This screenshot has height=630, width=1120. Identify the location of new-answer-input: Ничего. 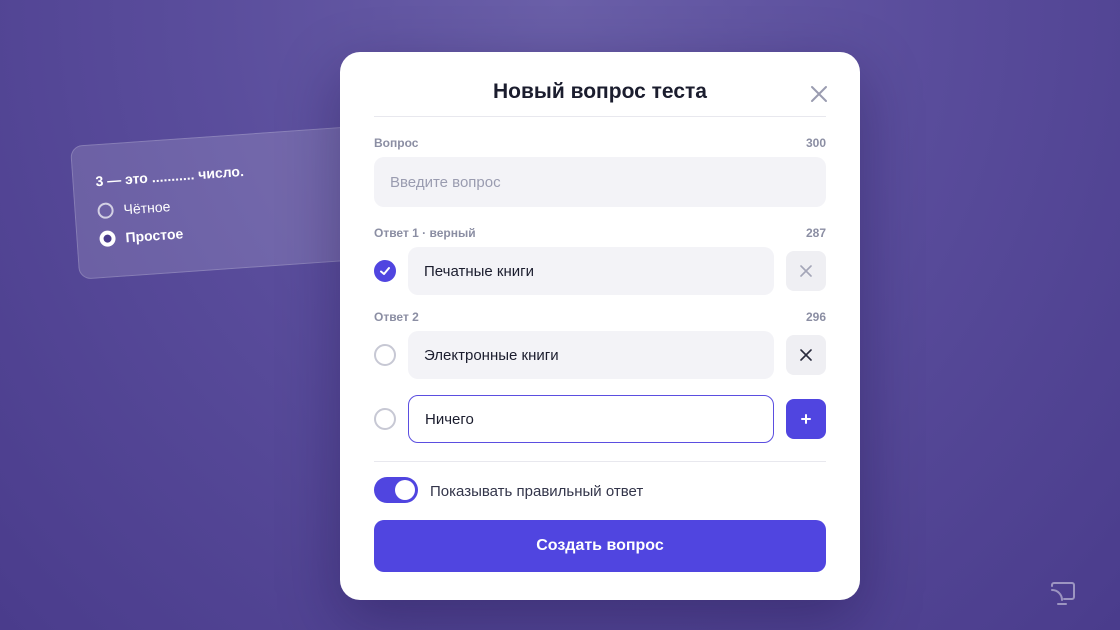
(591, 419).